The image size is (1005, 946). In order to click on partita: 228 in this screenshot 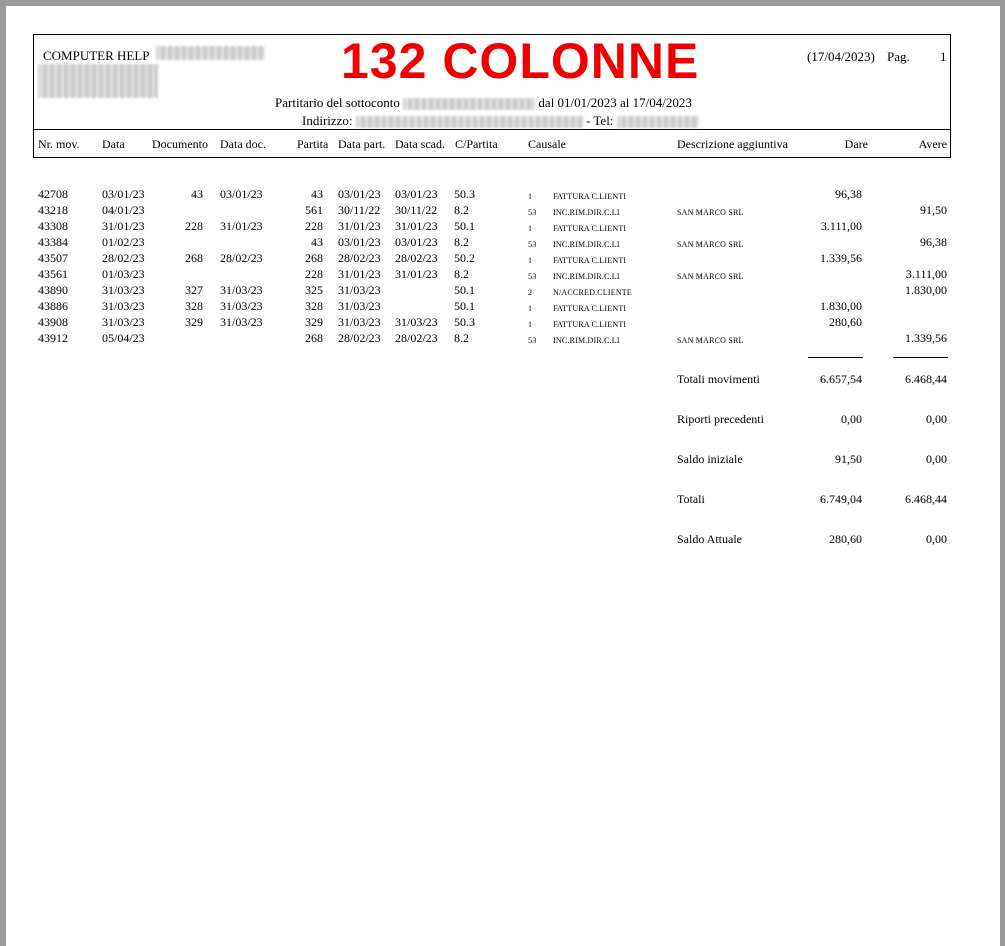, I will do `click(314, 226)`.